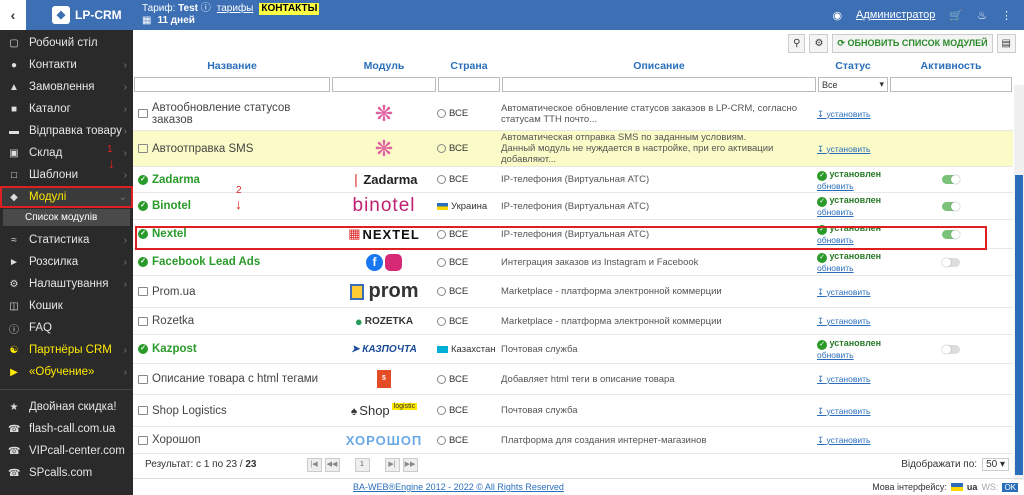 The height and width of the screenshot is (495, 1024). Describe the element at coordinates (797, 43) in the screenshot. I see `search-button: ⚲` at that location.